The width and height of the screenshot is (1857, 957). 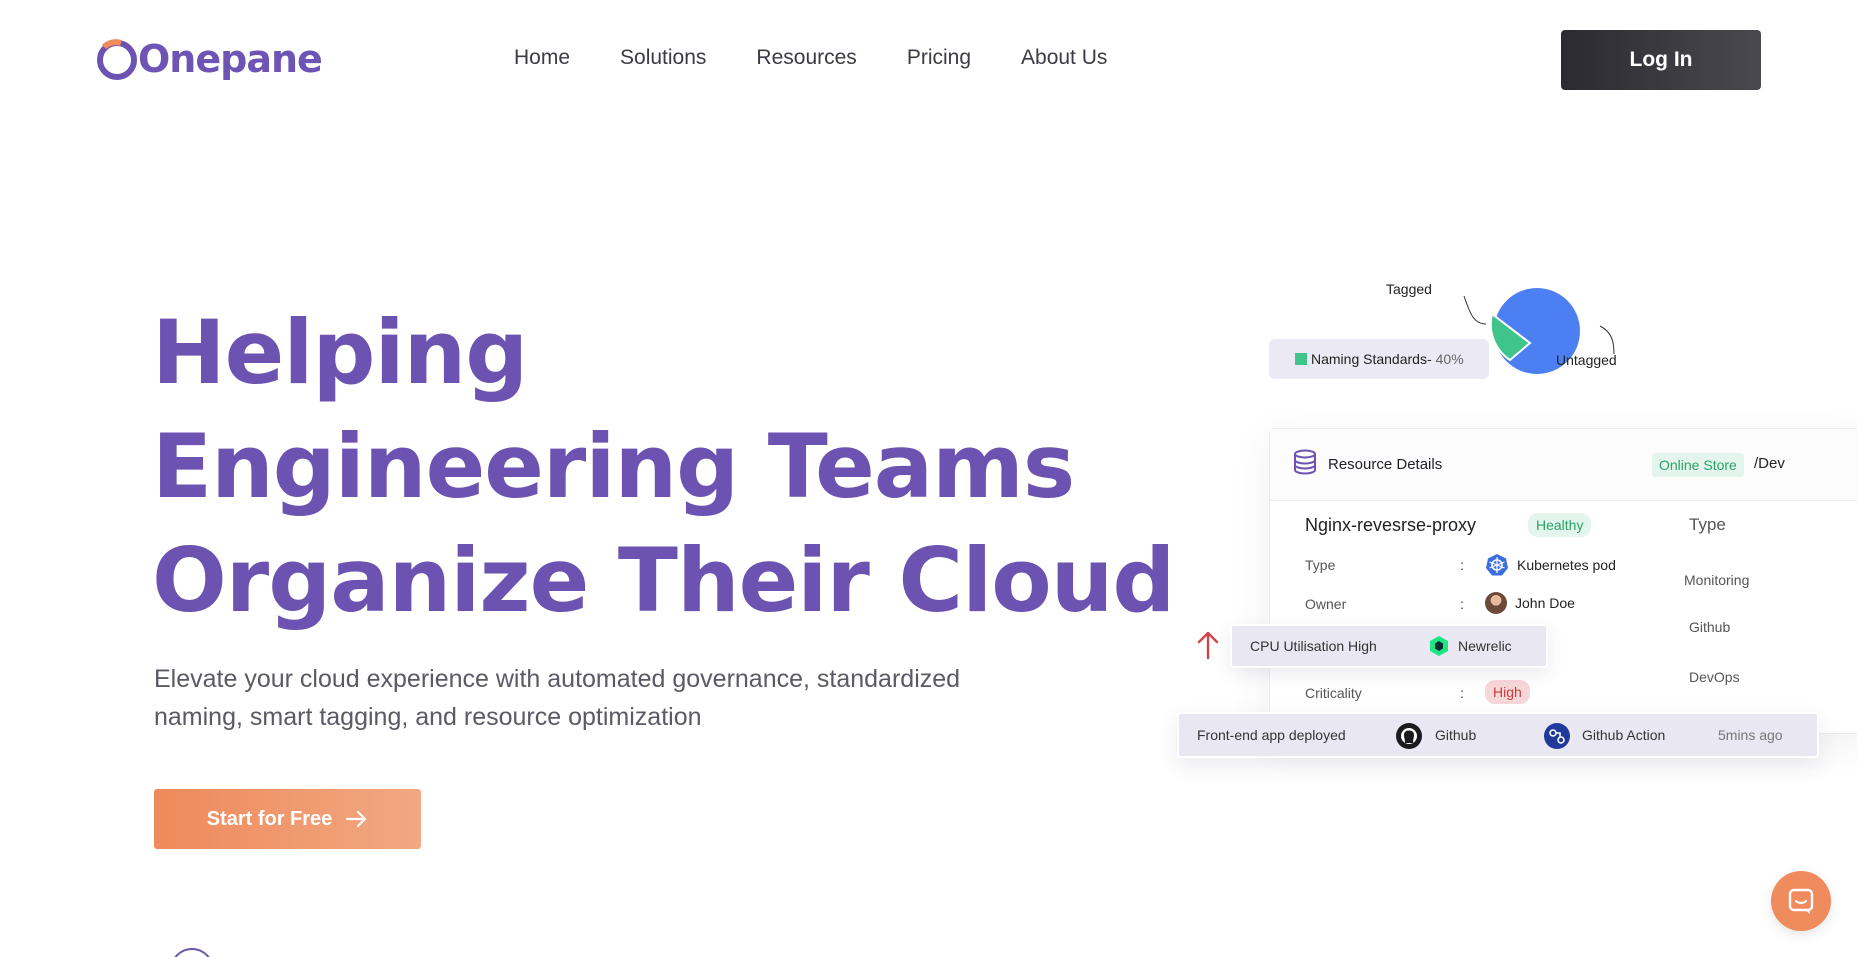 I want to click on naming-standards-pct: 40%, so click(x=1449, y=359).